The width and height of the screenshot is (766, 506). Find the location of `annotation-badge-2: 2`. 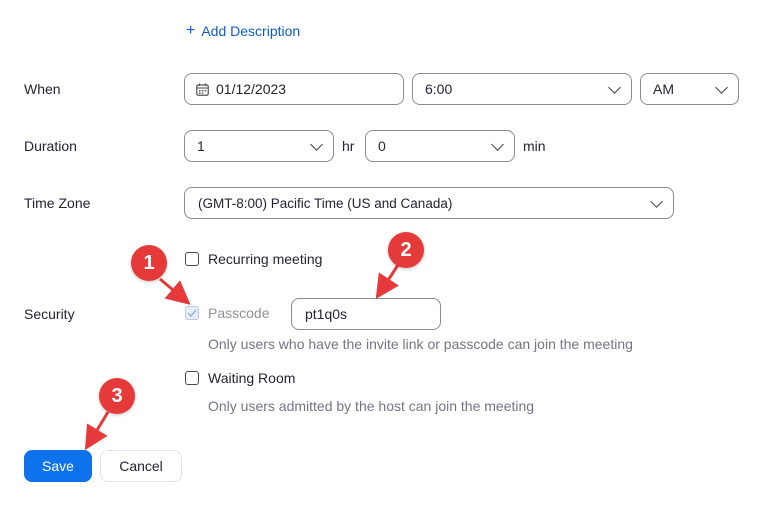

annotation-badge-2: 2 is located at coordinates (406, 250).